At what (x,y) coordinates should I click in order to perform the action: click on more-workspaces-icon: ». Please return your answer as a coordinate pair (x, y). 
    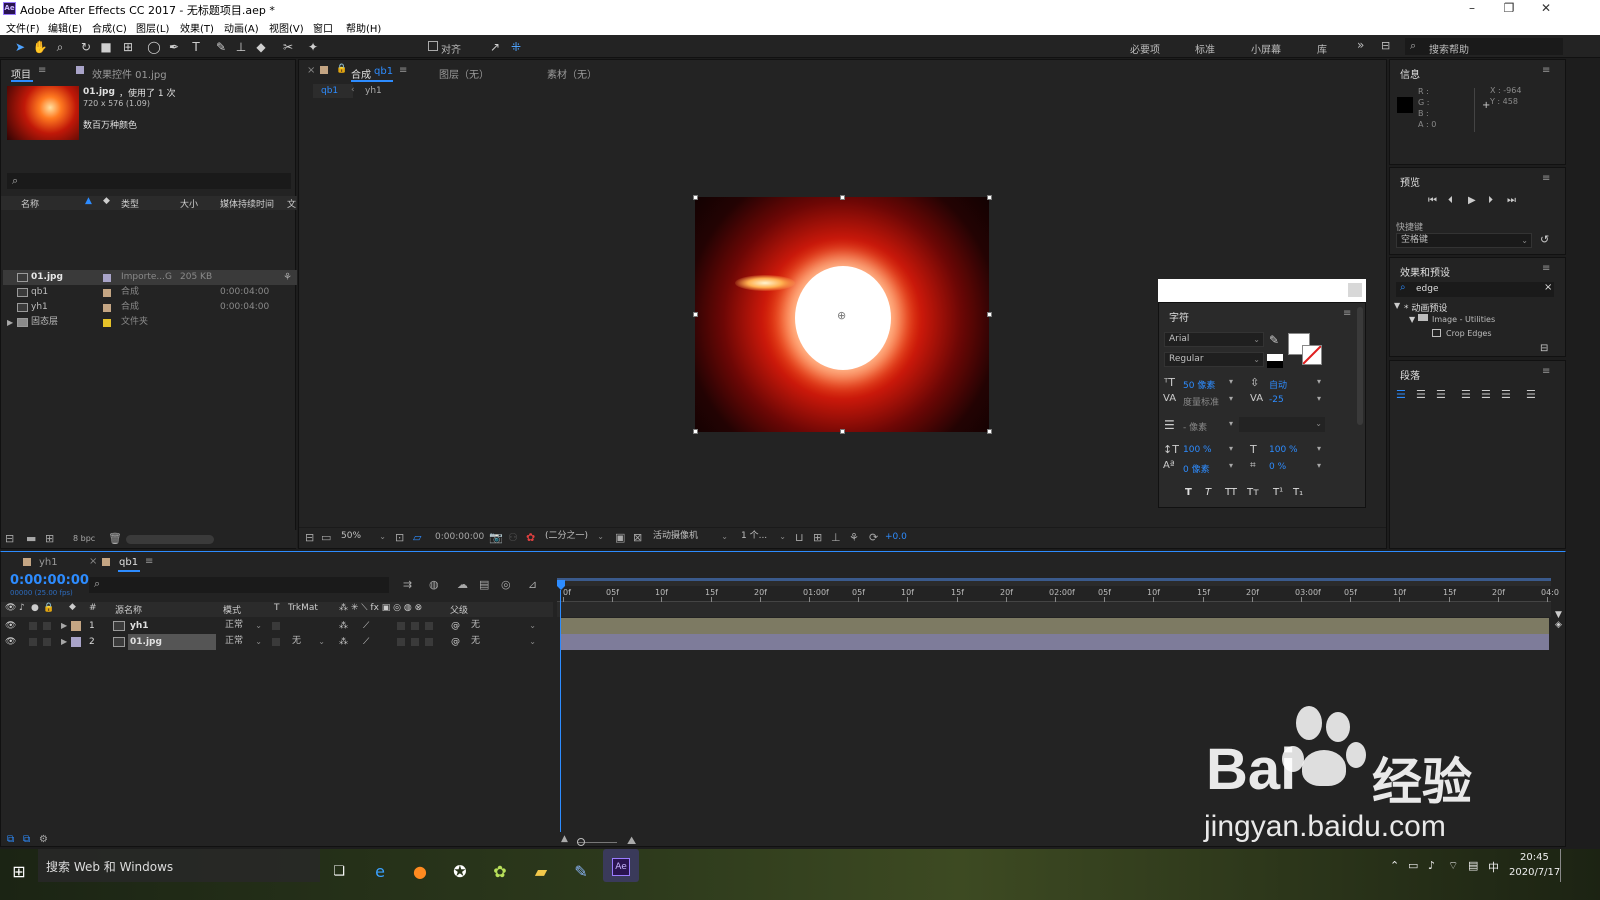
    Looking at the image, I should click on (1360, 45).